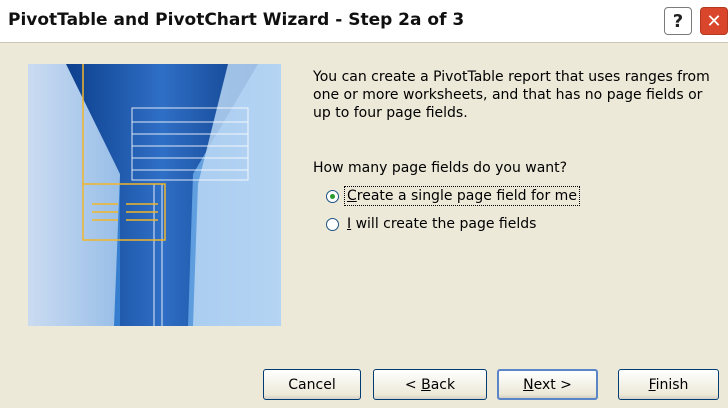 The height and width of the screenshot is (408, 728). I want to click on option-single-page-field: Create a single page field for me, so click(453, 196).